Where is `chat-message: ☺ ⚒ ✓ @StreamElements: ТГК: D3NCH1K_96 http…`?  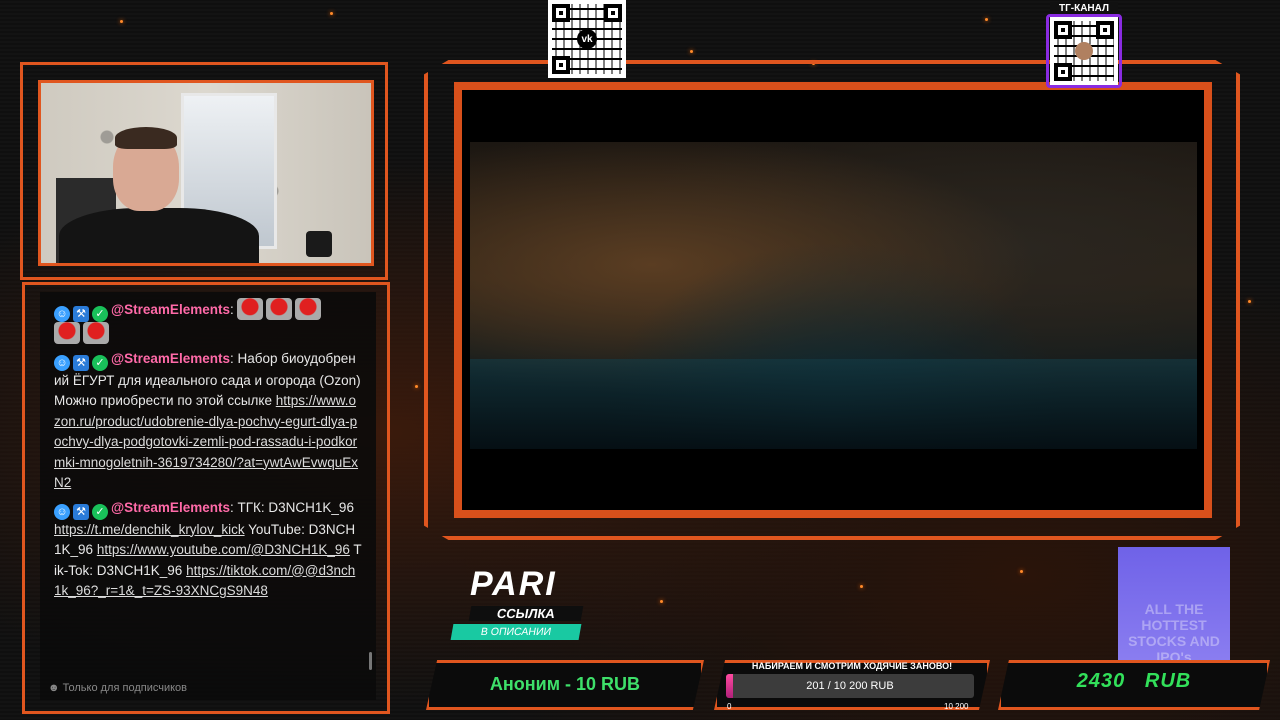
chat-message: ☺ ⚒ ✓ @StreamElements: ТГК: D3NCH1K_96 http… is located at coordinates (208, 550).